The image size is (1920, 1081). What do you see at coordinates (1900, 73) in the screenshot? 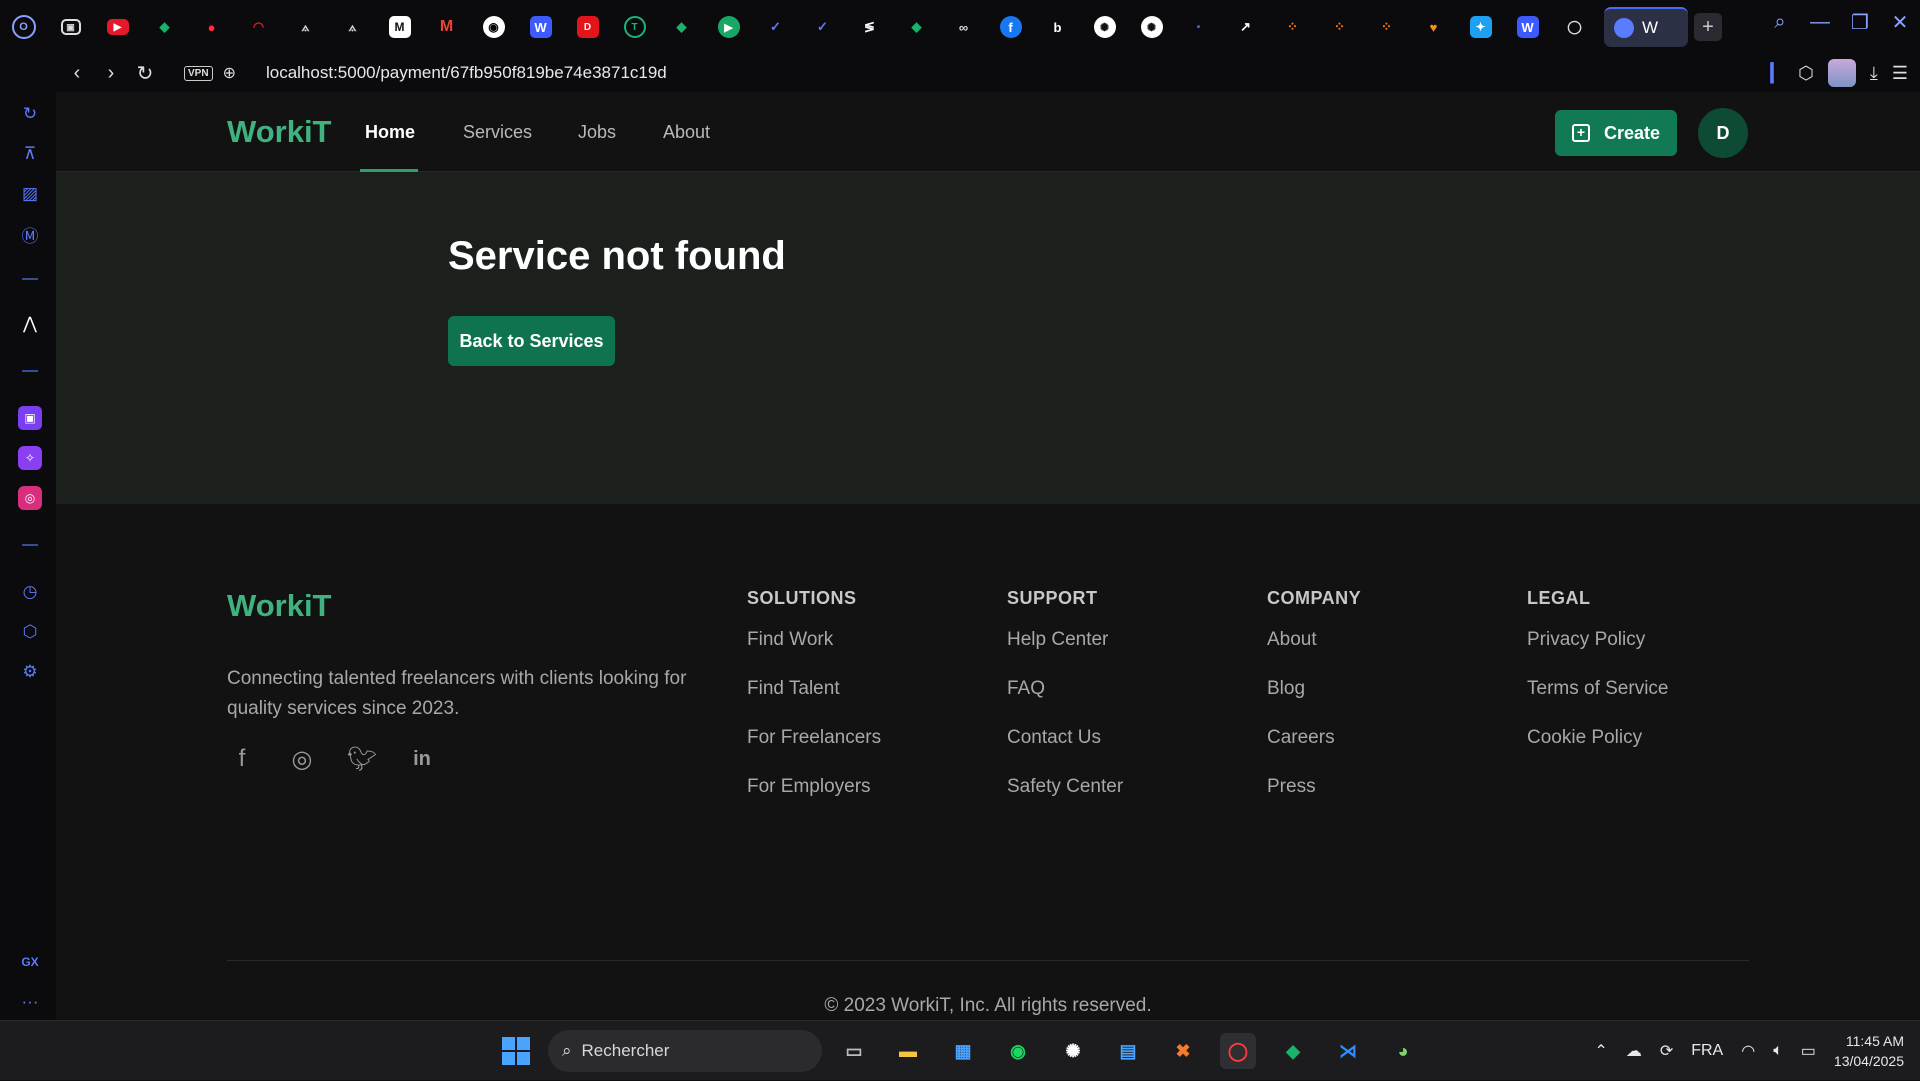
I see `menu-icon: ☰` at bounding box center [1900, 73].